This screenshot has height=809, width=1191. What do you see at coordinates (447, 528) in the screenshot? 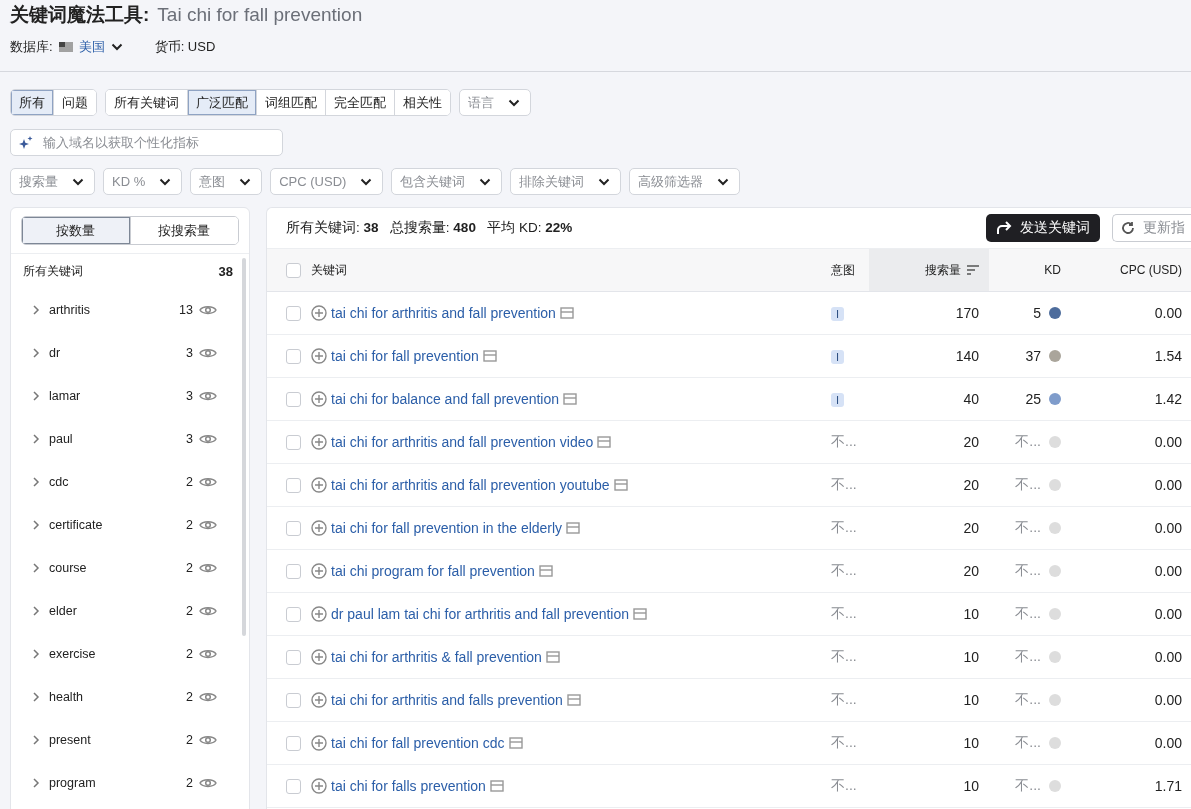
I see `keyword-link: tai chi for fall prevention in the elderly` at bounding box center [447, 528].